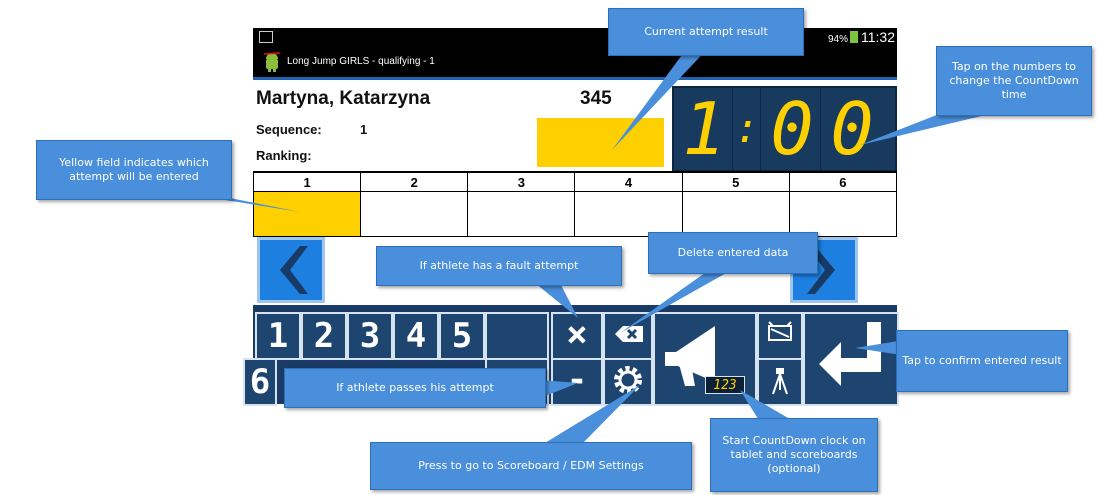 Image resolution: width=1097 pixels, height=495 pixels. What do you see at coordinates (677, 300) in the screenshot?
I see `pointer-delete` at bounding box center [677, 300].